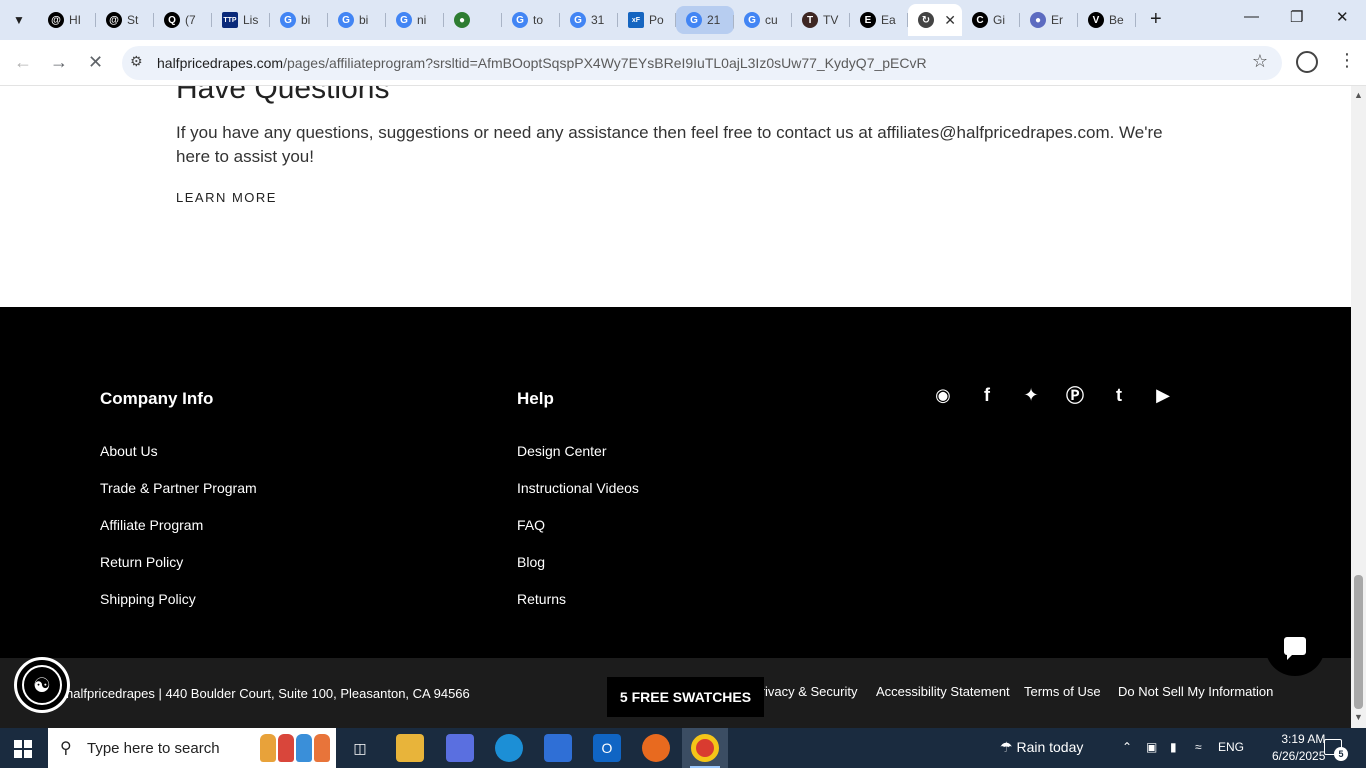 The image size is (1366, 768). What do you see at coordinates (133, 20) in the screenshot?
I see `tab-label: St` at bounding box center [133, 20].